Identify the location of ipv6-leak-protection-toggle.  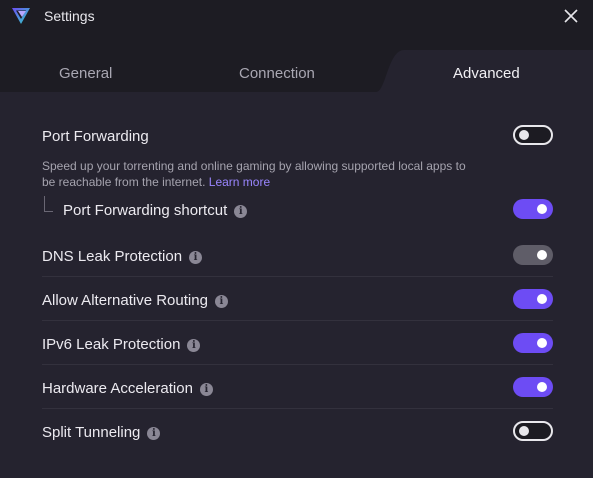
(533, 343).